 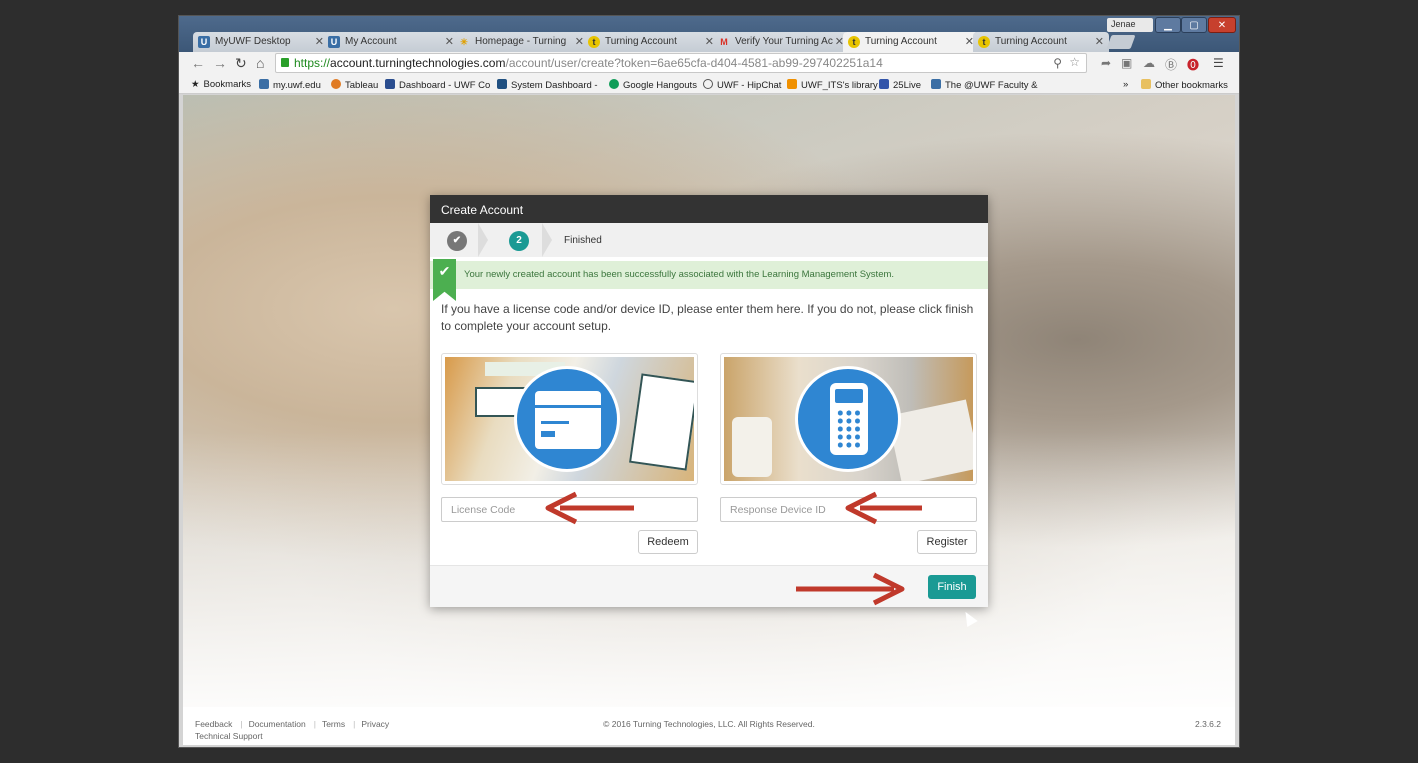 I want to click on tab-myuwf-desktop: U MyUWF Desktop ✕, so click(x=261, y=42).